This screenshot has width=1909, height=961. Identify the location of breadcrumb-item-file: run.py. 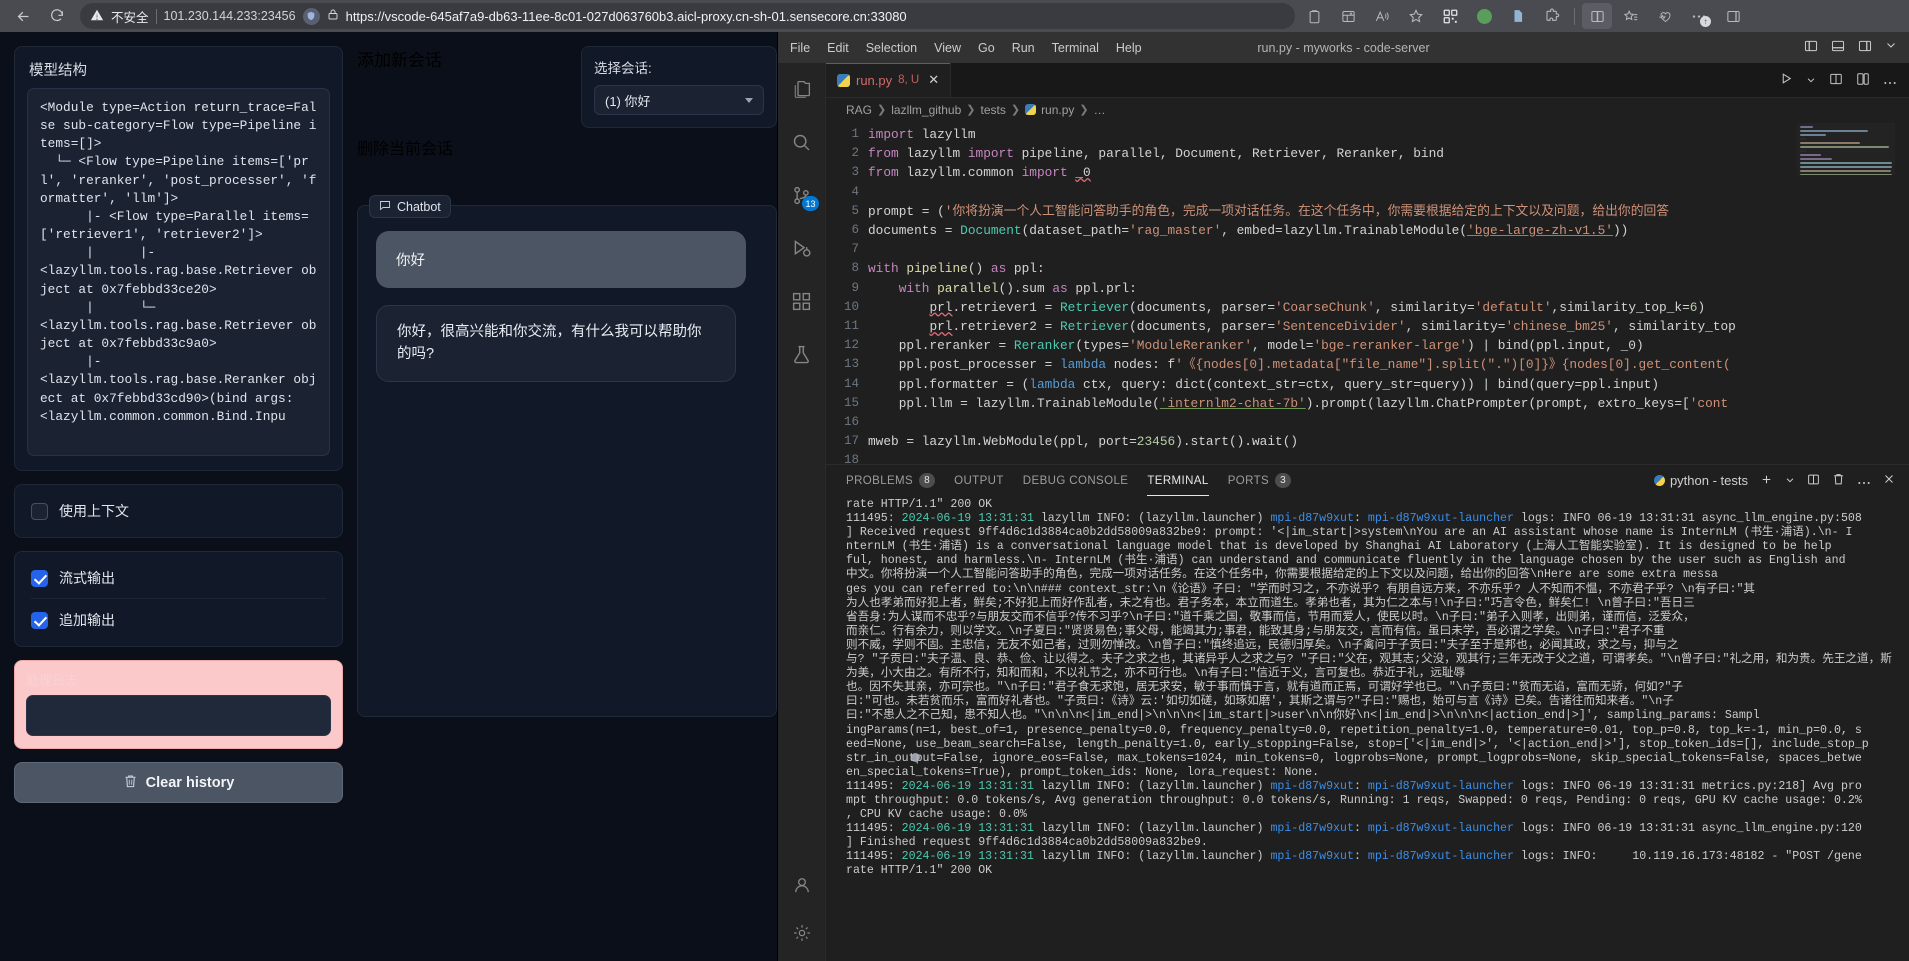
(1057, 110).